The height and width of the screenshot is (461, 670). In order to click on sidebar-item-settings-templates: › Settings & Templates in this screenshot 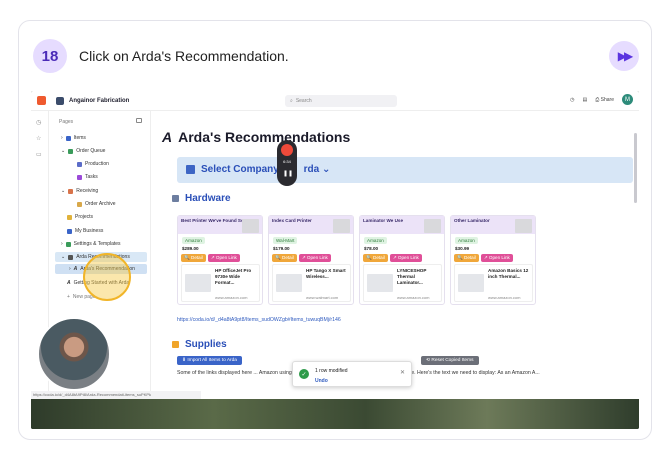, I will do `click(91, 244)`.